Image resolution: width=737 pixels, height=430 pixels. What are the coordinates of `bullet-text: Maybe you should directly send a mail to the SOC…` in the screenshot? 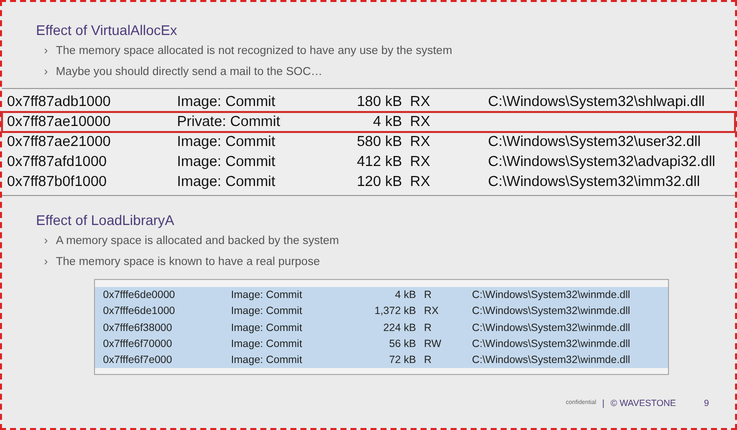 It's located at (189, 72).